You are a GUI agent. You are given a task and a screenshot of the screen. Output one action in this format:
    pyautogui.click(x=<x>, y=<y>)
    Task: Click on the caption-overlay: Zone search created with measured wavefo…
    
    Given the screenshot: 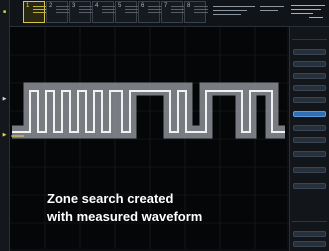 What is the action you would take?
    pyautogui.click(x=167, y=208)
    